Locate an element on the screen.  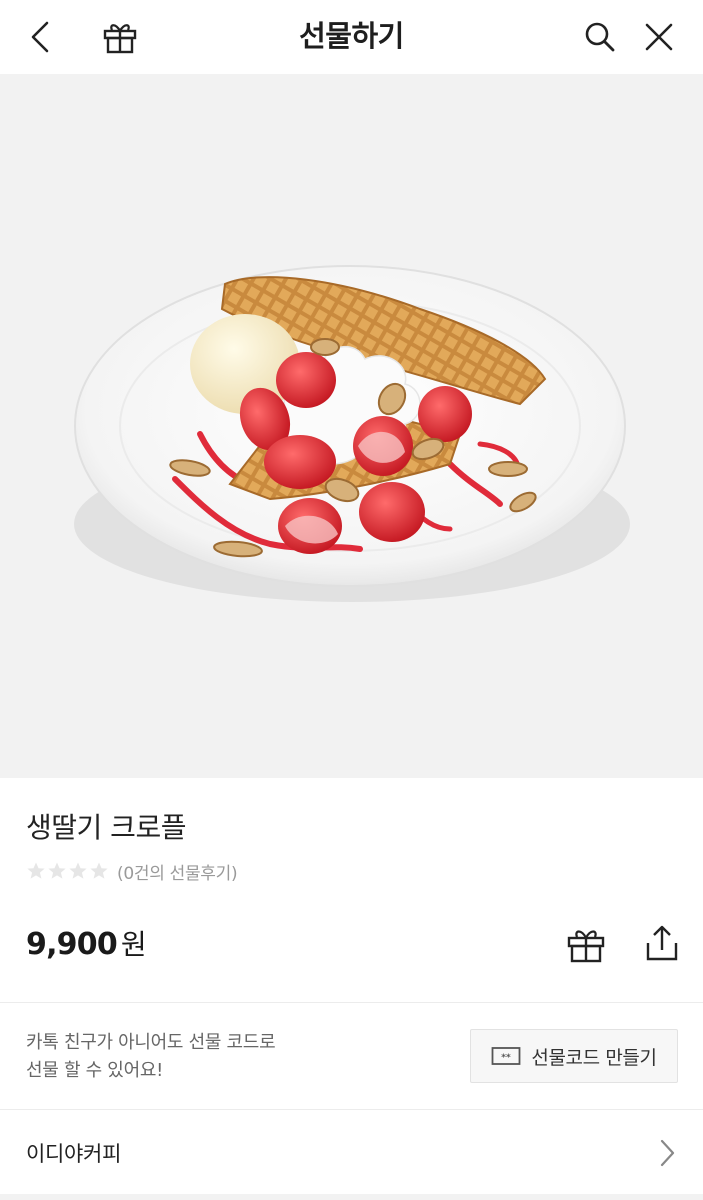
make-gift-code-button: ** 선물코드 만들기 is located at coordinates (574, 1056).